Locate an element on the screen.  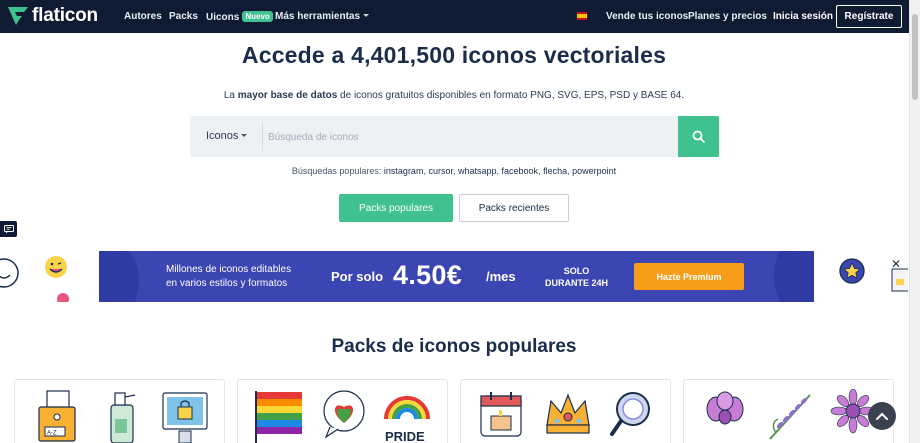
chevron-up-icon is located at coordinates (882, 416).